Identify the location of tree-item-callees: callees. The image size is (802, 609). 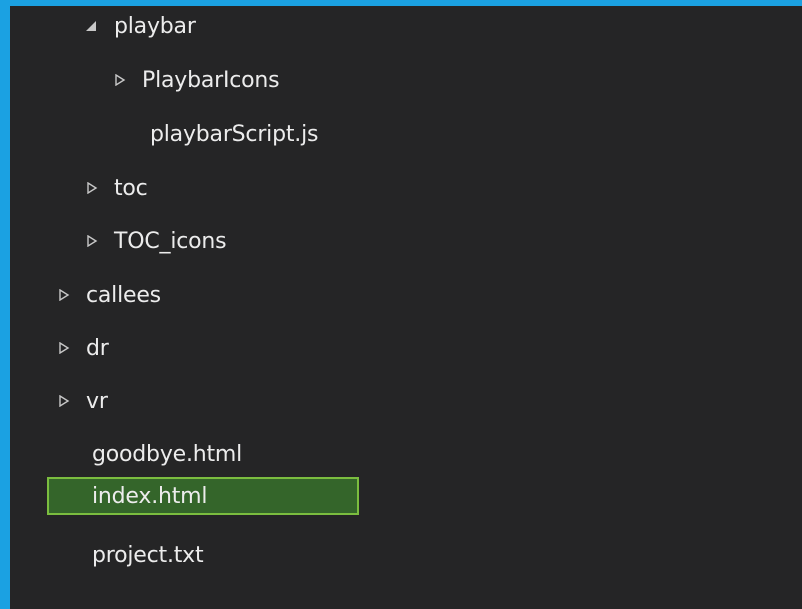
(406, 295).